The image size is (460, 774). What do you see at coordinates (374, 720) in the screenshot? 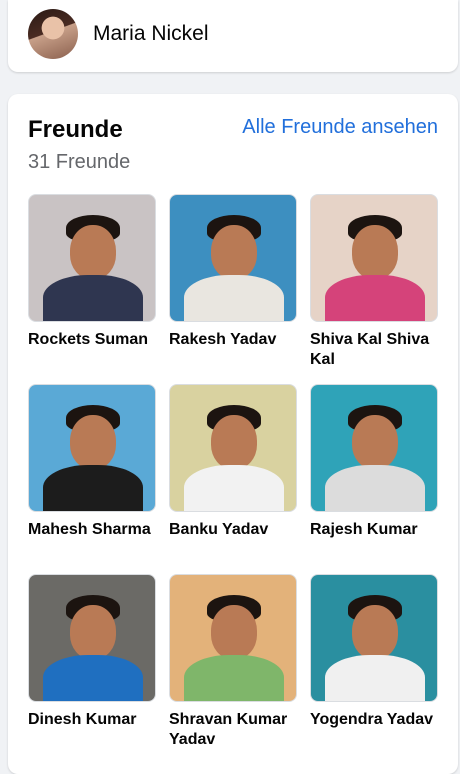
I see `friend-name: Yogendra Yadav` at bounding box center [374, 720].